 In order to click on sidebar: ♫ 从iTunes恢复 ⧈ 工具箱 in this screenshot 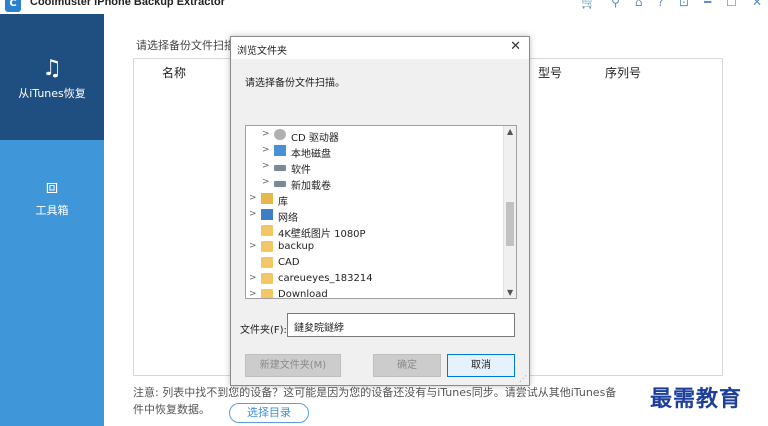, I will do `click(52, 220)`.